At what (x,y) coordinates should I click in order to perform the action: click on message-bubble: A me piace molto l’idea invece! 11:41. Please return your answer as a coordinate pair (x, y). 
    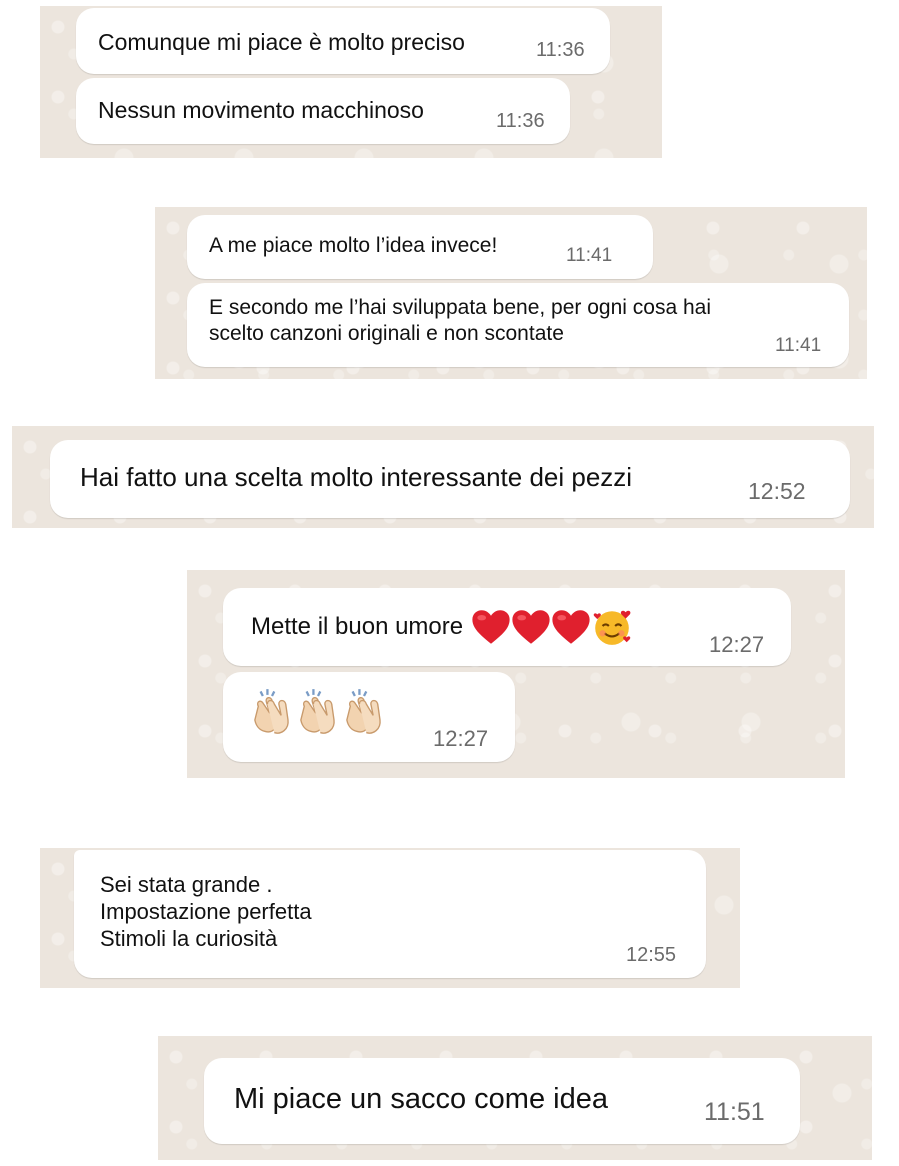
    Looking at the image, I should click on (420, 247).